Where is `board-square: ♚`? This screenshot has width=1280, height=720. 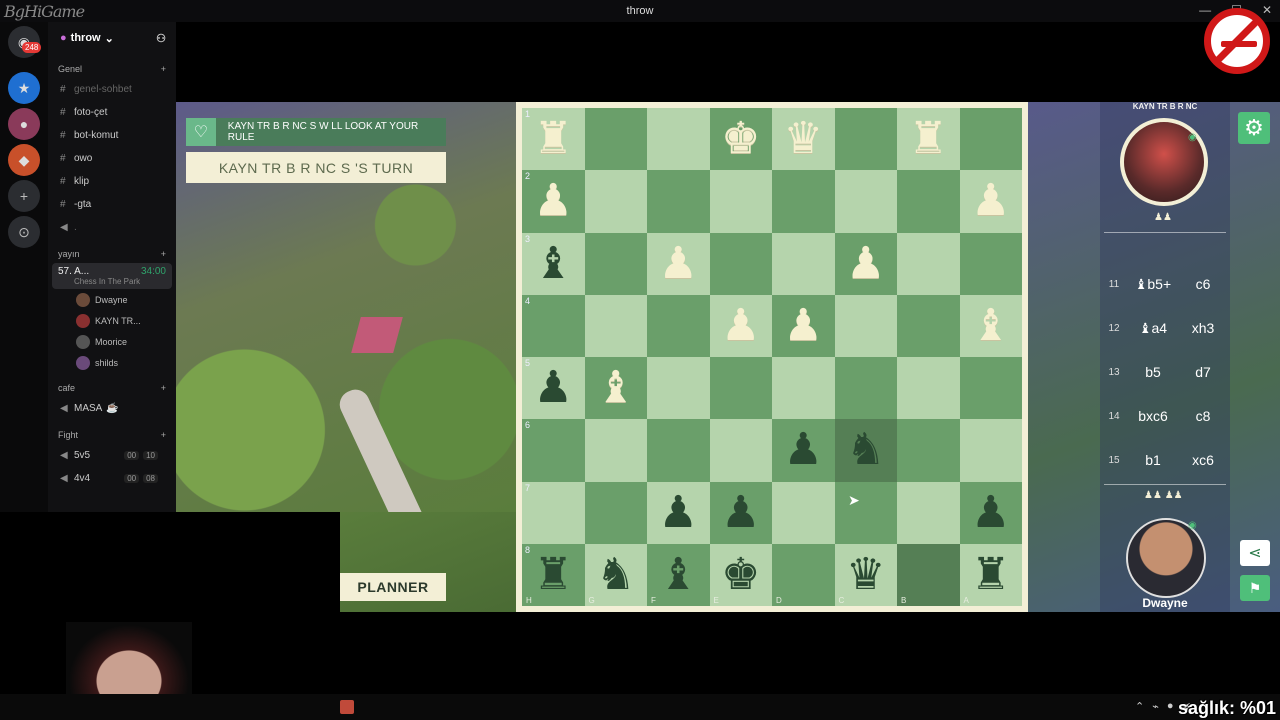
board-square: ♚ is located at coordinates (740, 139).